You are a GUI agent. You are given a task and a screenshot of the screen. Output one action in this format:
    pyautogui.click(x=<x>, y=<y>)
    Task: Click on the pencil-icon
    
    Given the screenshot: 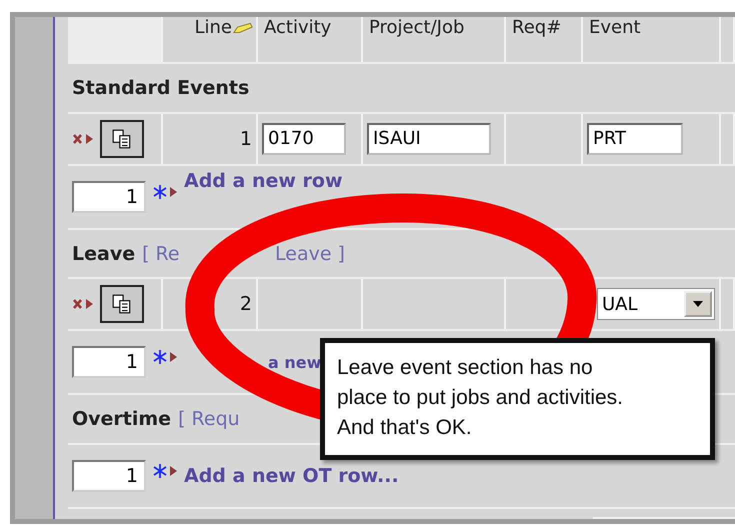 What is the action you would take?
    pyautogui.click(x=243, y=28)
    